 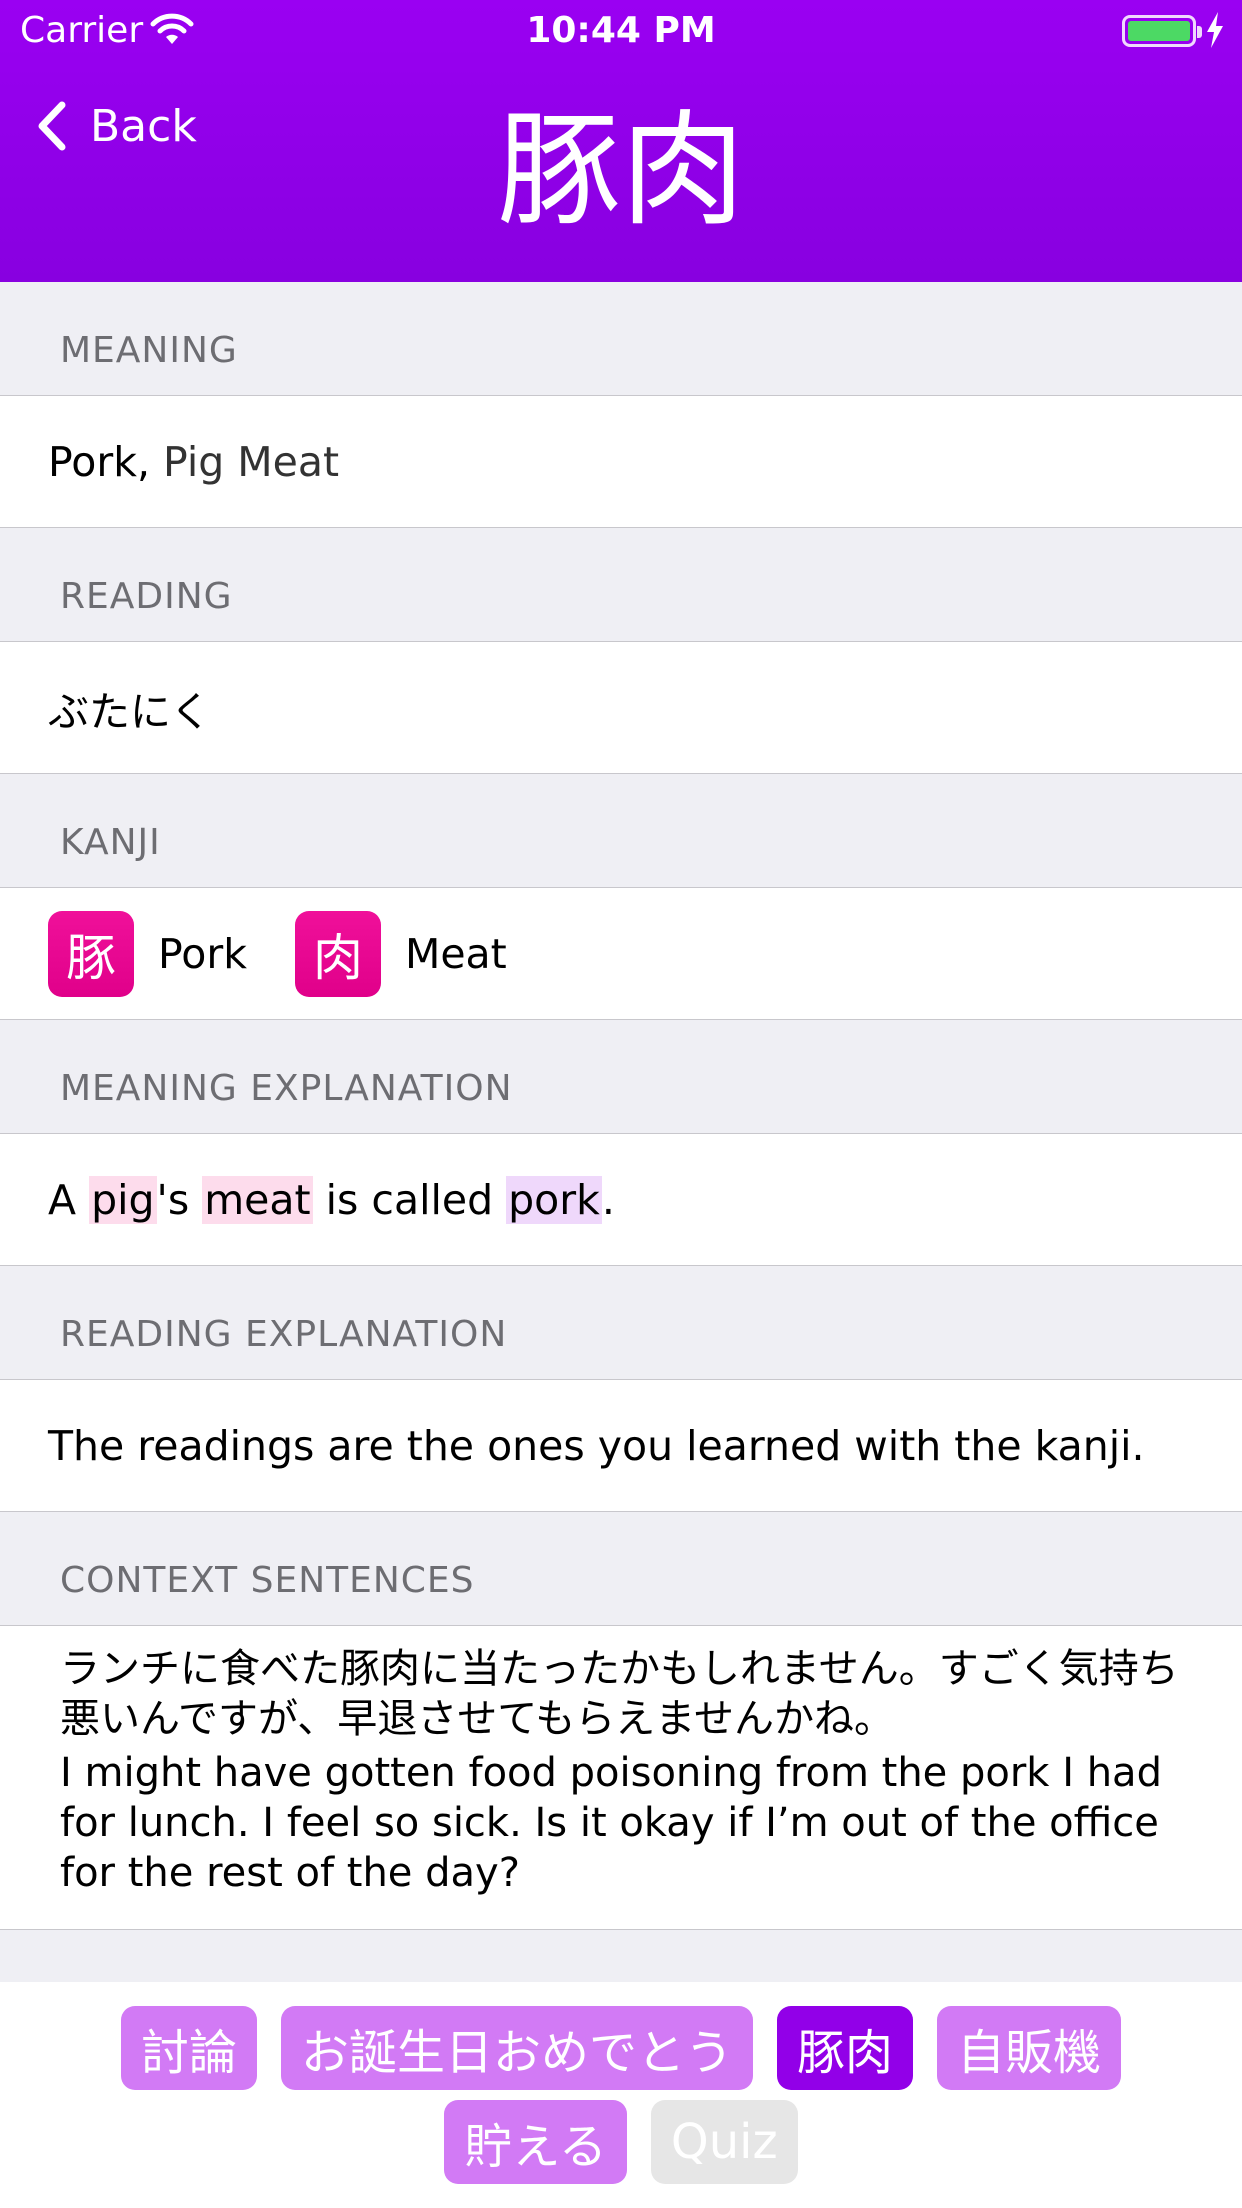 I want to click on status-time: 10:44 PM, so click(x=621, y=30).